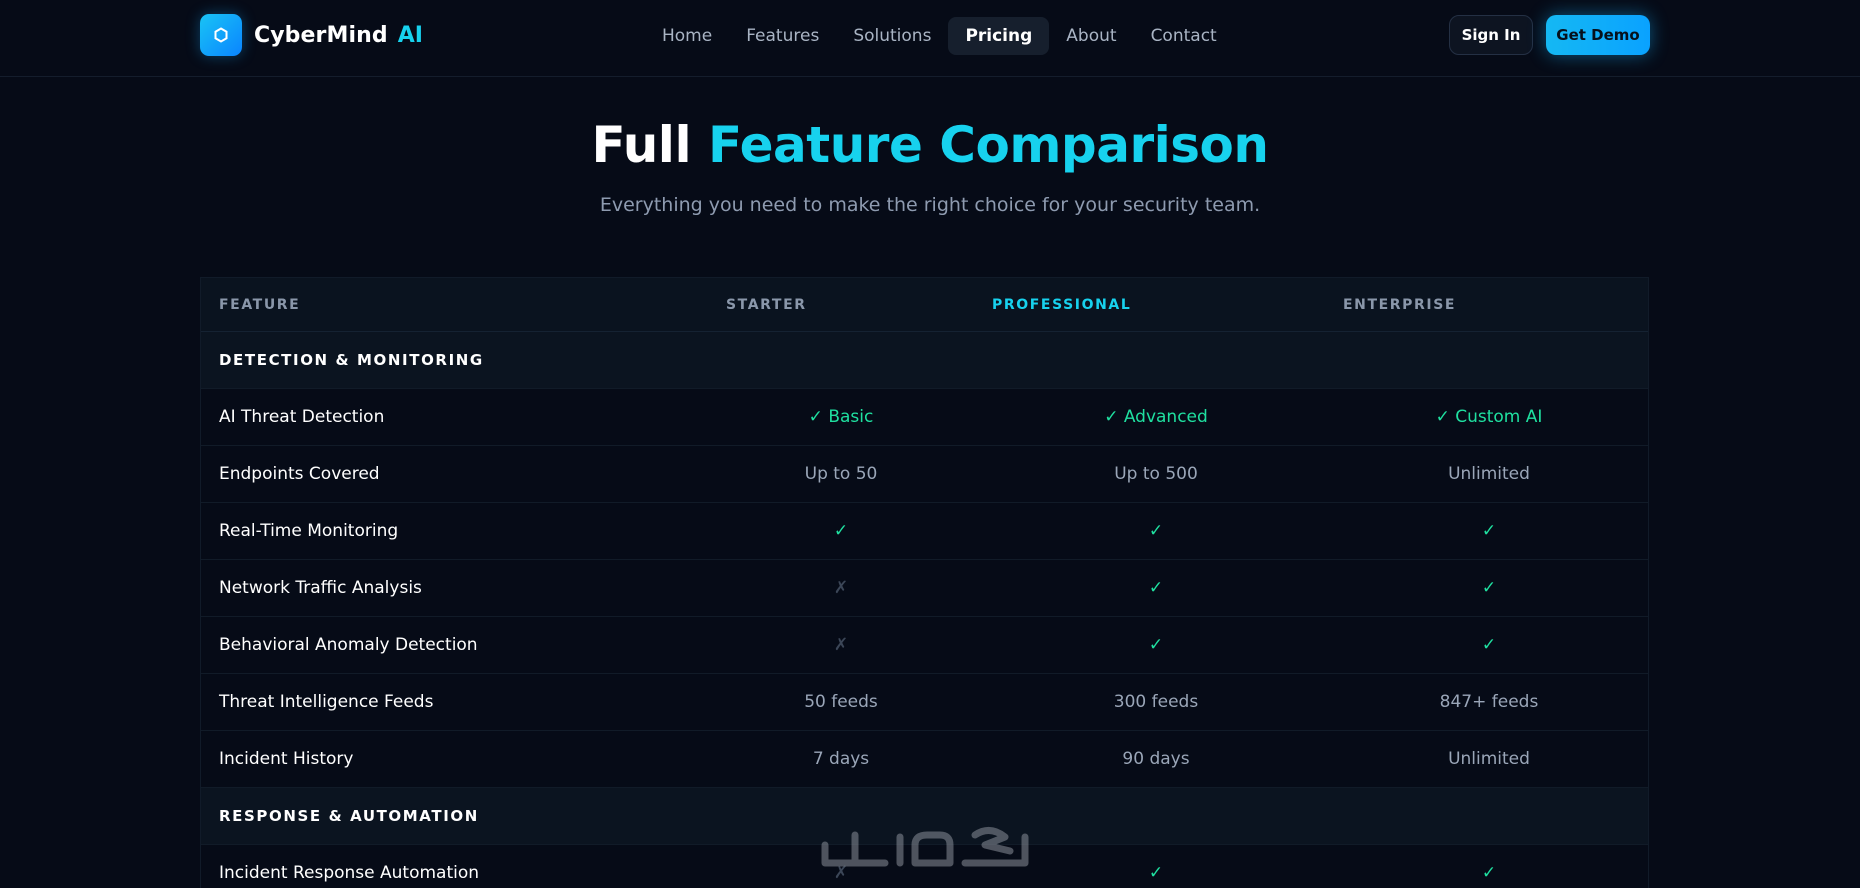  What do you see at coordinates (1598, 35) in the screenshot?
I see `get-demo-button: Get Demo` at bounding box center [1598, 35].